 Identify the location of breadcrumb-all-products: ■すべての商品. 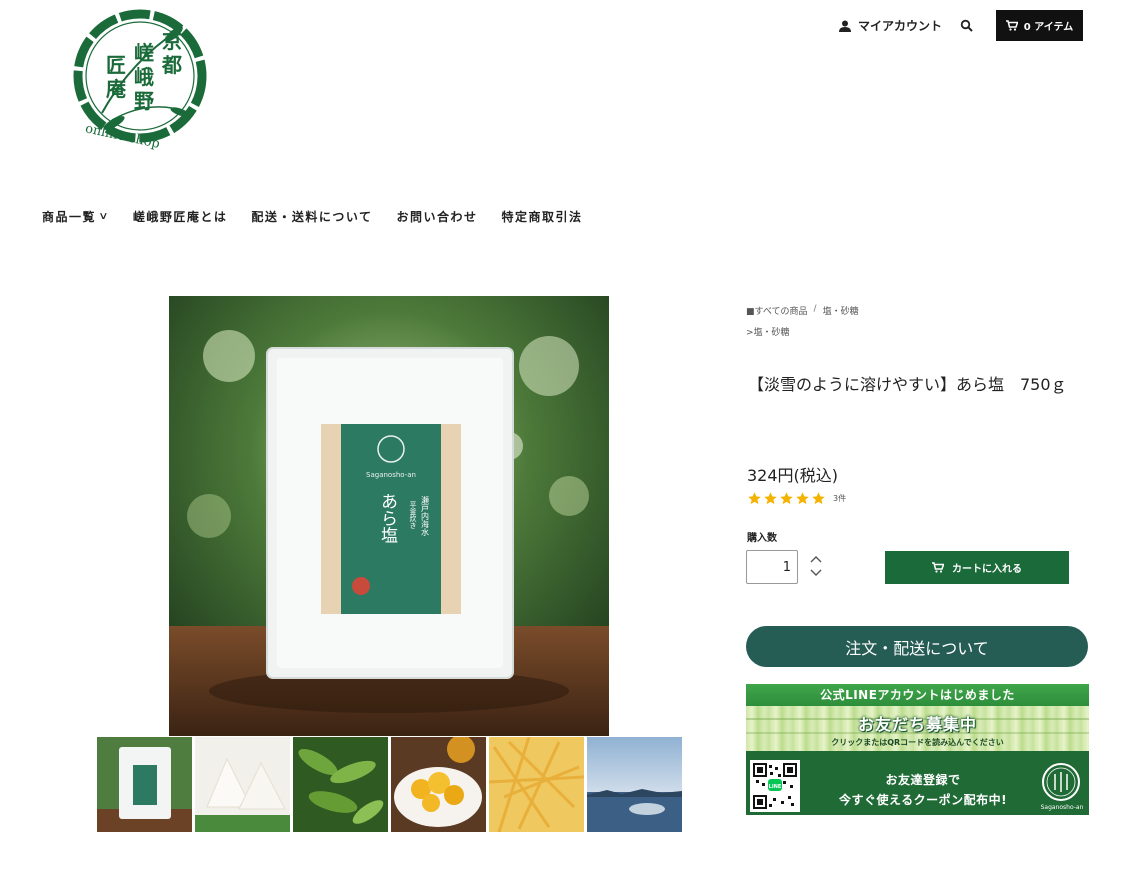
(777, 310).